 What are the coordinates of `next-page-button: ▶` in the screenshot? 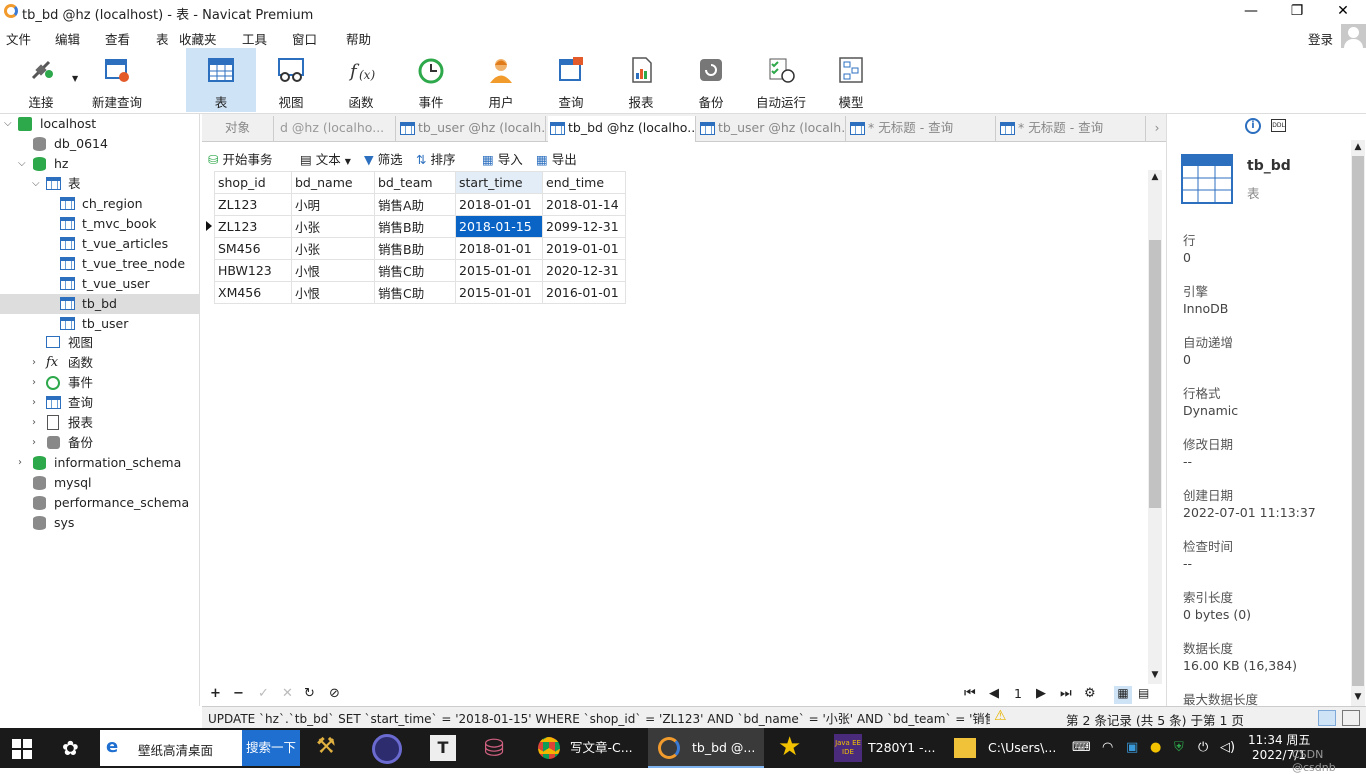 It's located at (1041, 693).